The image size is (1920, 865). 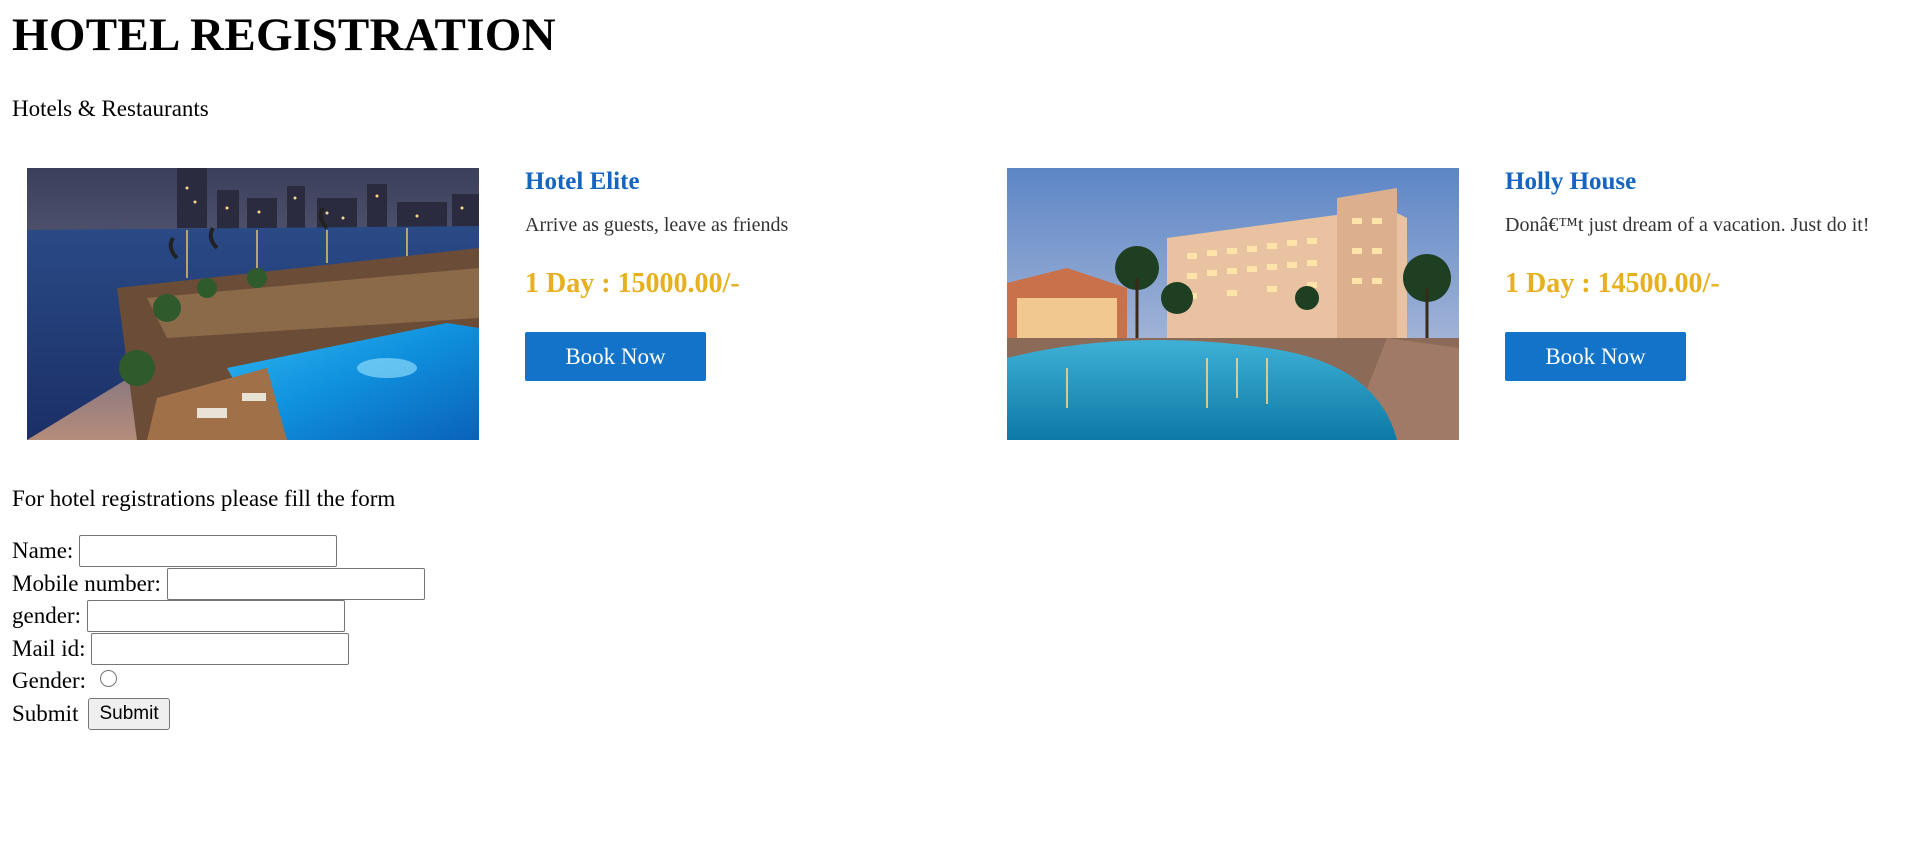 I want to click on form-row-name: Name:, so click(x=218, y=551).